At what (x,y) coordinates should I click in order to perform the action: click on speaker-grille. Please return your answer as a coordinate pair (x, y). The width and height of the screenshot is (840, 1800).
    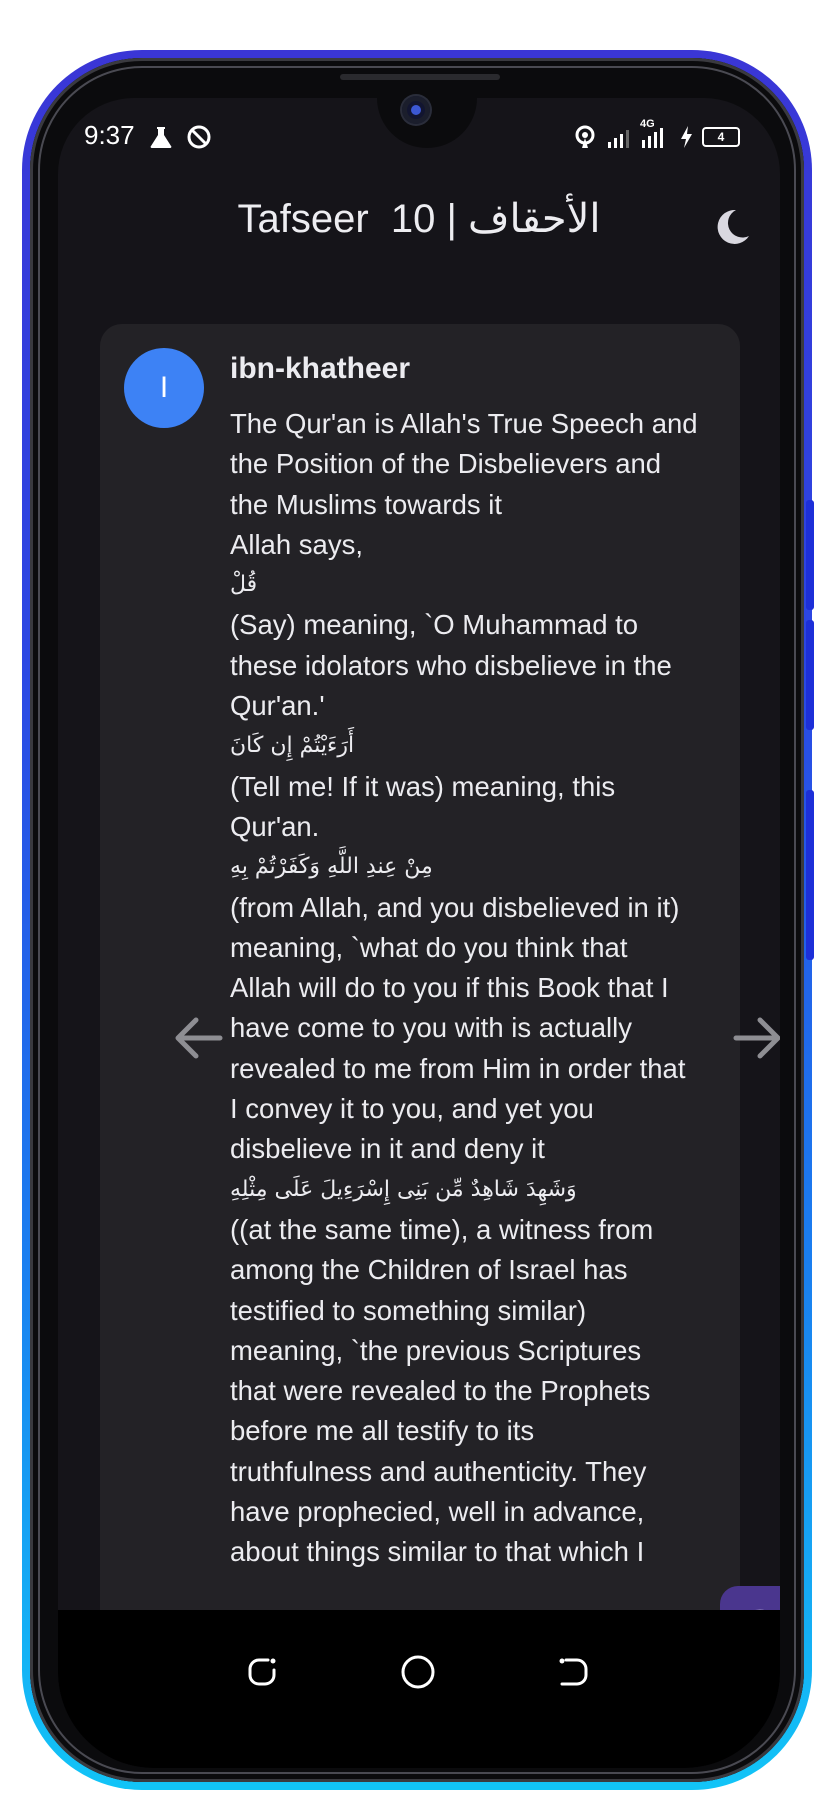
    Looking at the image, I should click on (420, 77).